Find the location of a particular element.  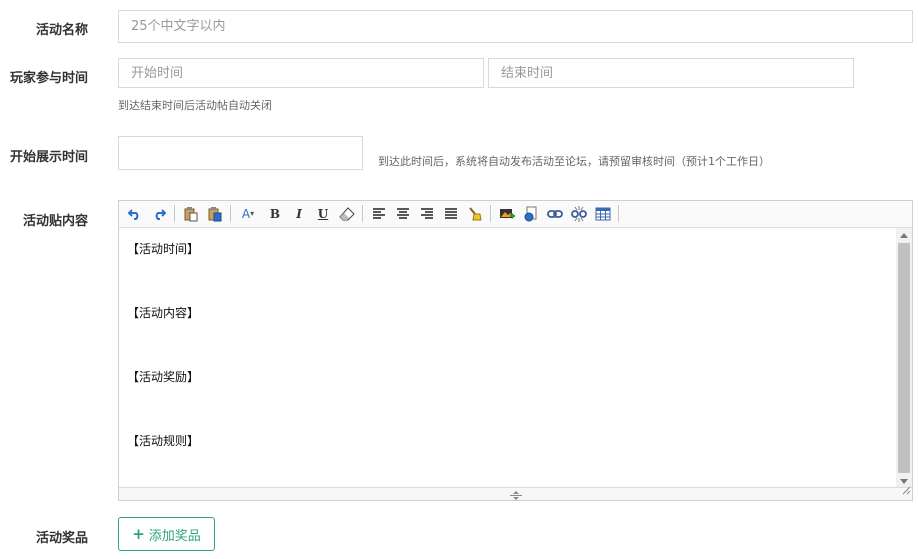

format-painter-icon is located at coordinates (475, 214).